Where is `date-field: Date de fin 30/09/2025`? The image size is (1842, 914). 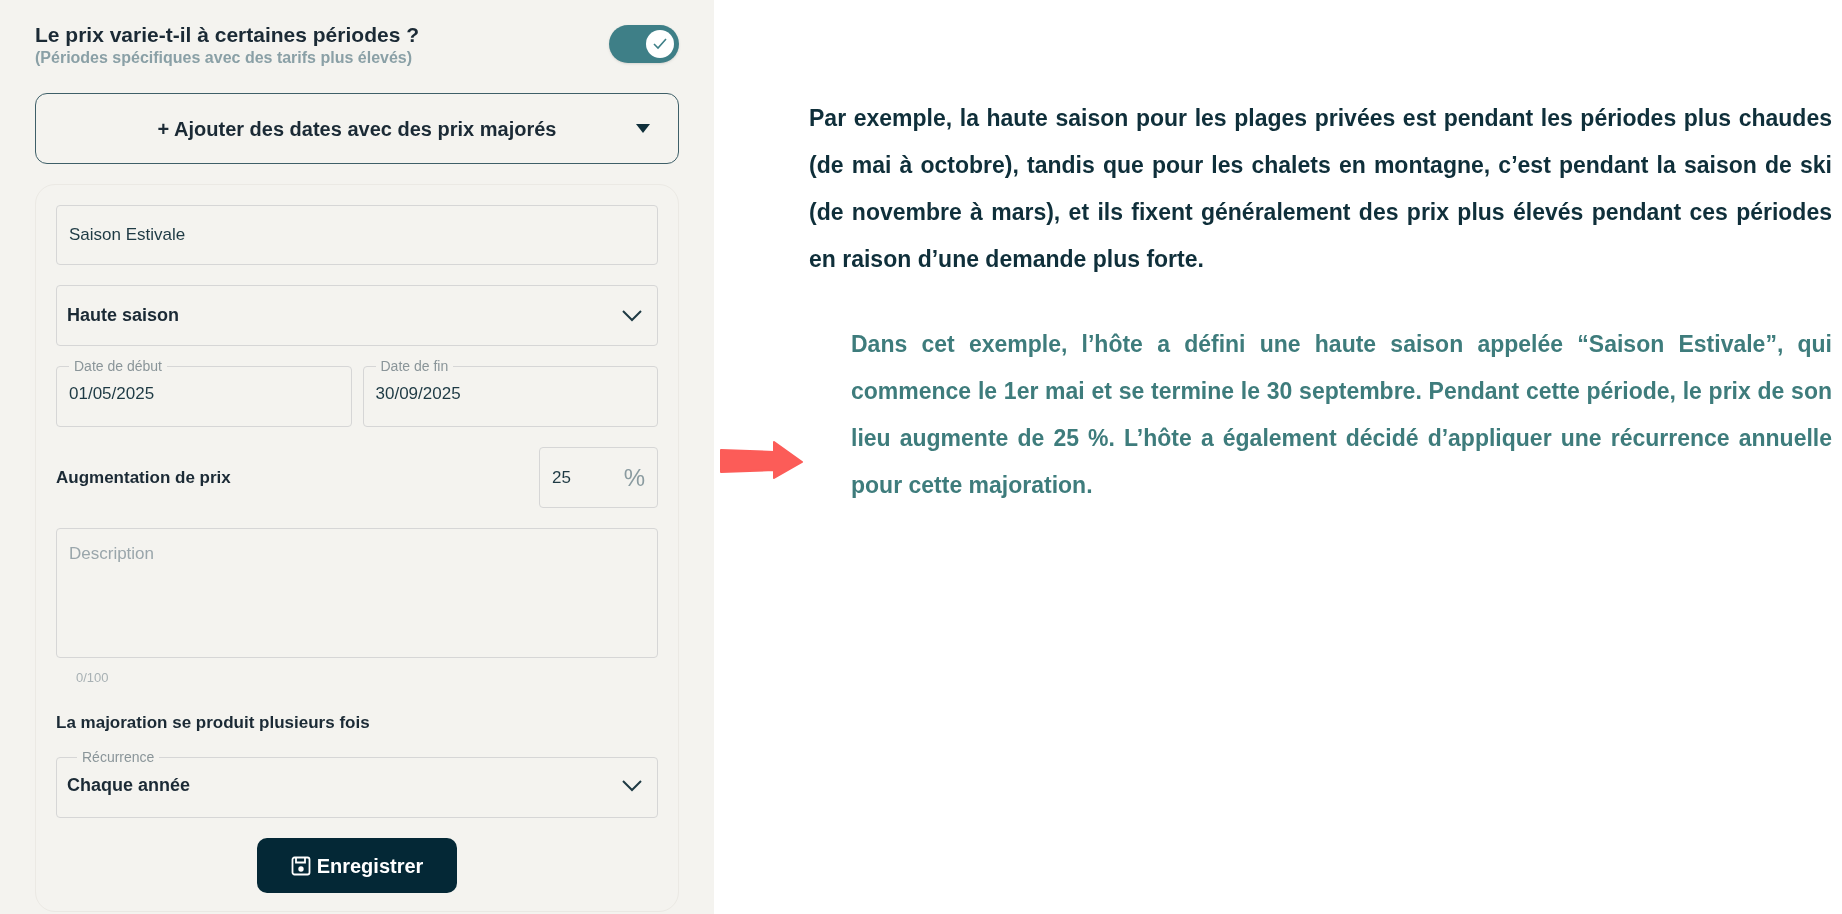
date-field: Date de fin 30/09/2025 is located at coordinates (510, 392).